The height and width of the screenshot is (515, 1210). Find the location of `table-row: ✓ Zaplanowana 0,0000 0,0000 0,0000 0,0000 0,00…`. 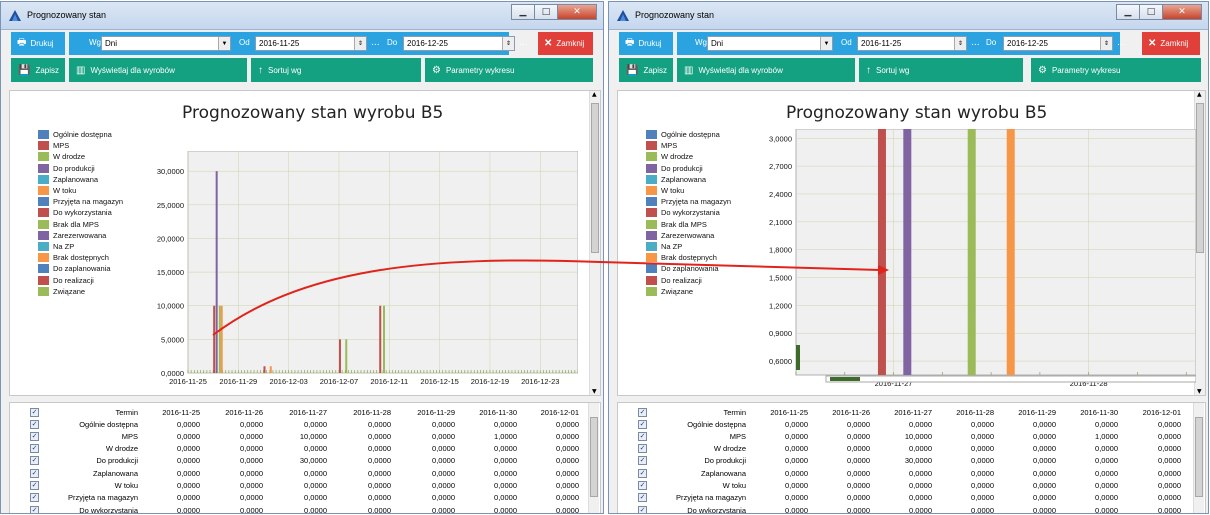

table-row: ✓ Zaplanowana 0,0000 0,0000 0,0000 0,0000 0,00… is located at coordinates (905, 473).